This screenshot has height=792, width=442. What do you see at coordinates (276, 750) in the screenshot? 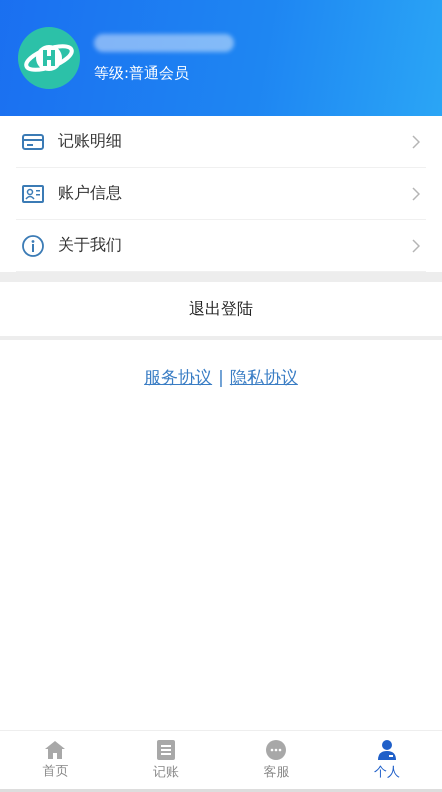
I see `chat-icon` at bounding box center [276, 750].